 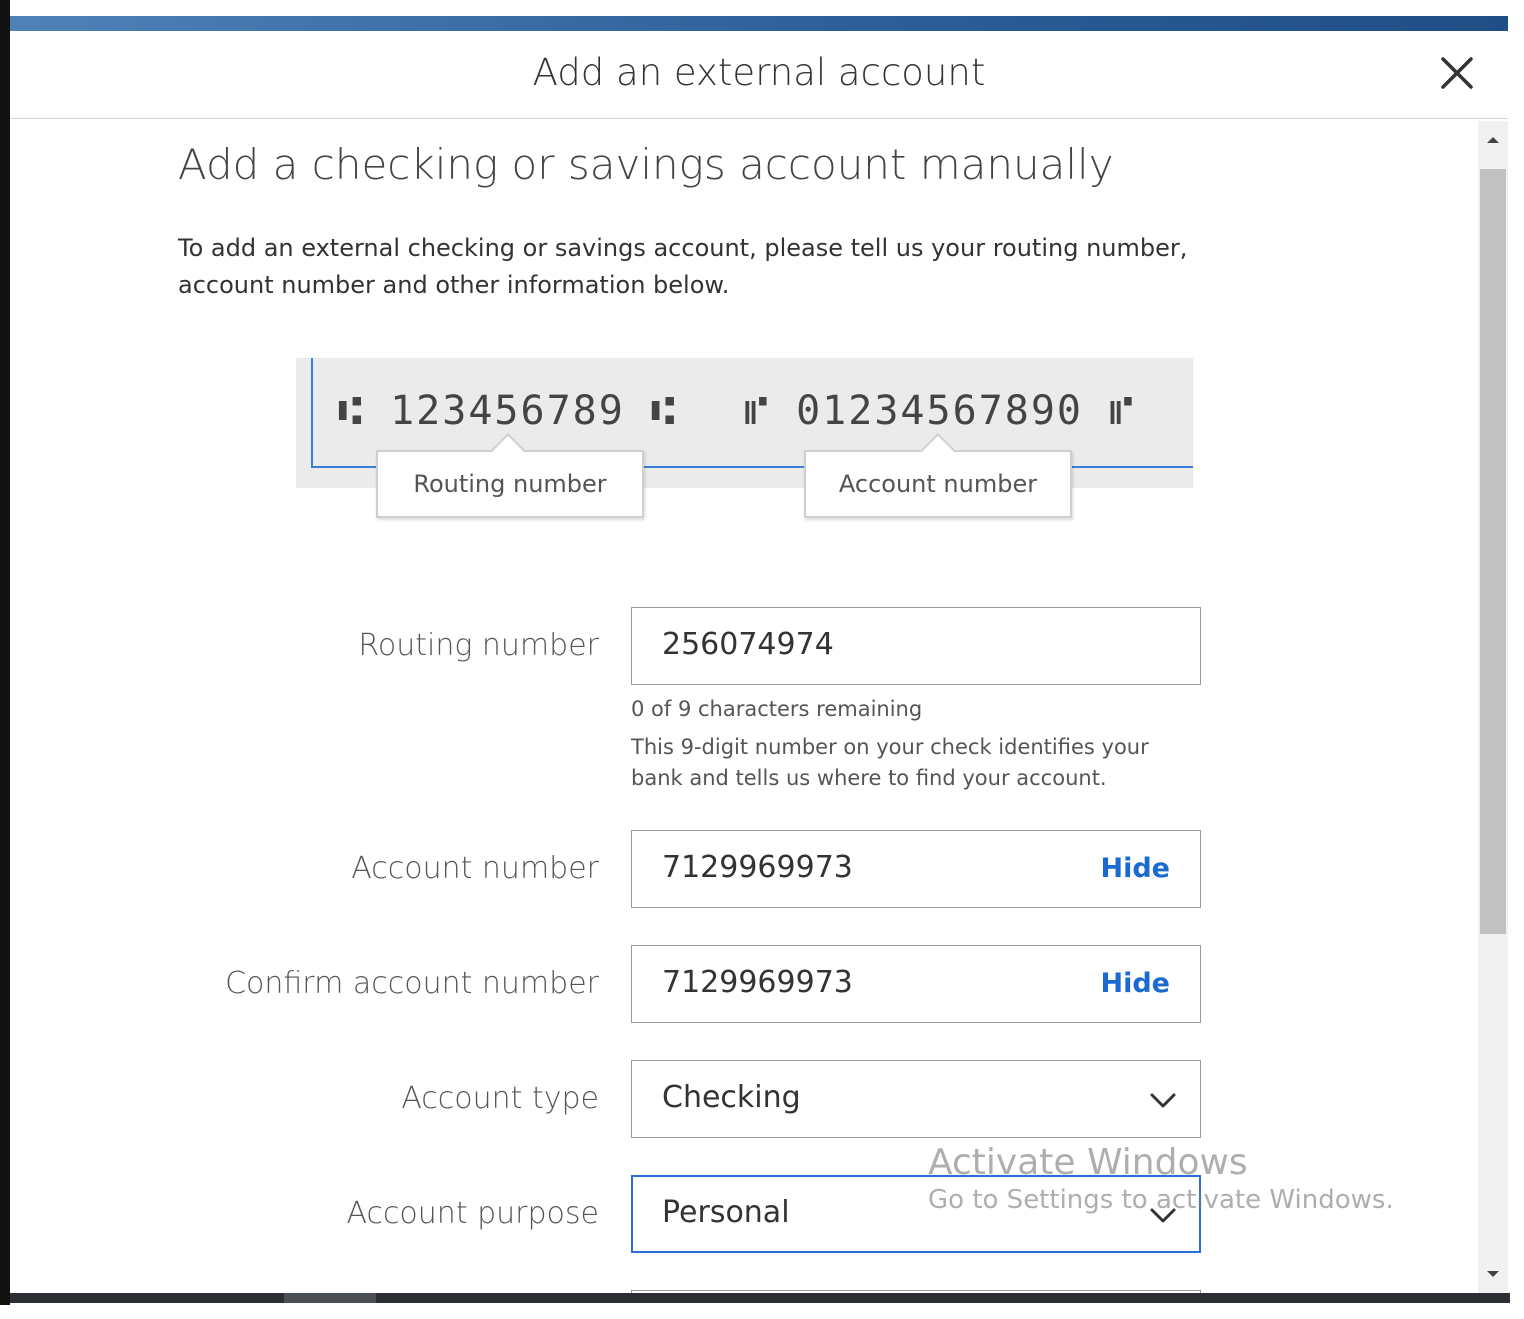 What do you see at coordinates (475, 868) in the screenshot?
I see `account-number-label: Account number` at bounding box center [475, 868].